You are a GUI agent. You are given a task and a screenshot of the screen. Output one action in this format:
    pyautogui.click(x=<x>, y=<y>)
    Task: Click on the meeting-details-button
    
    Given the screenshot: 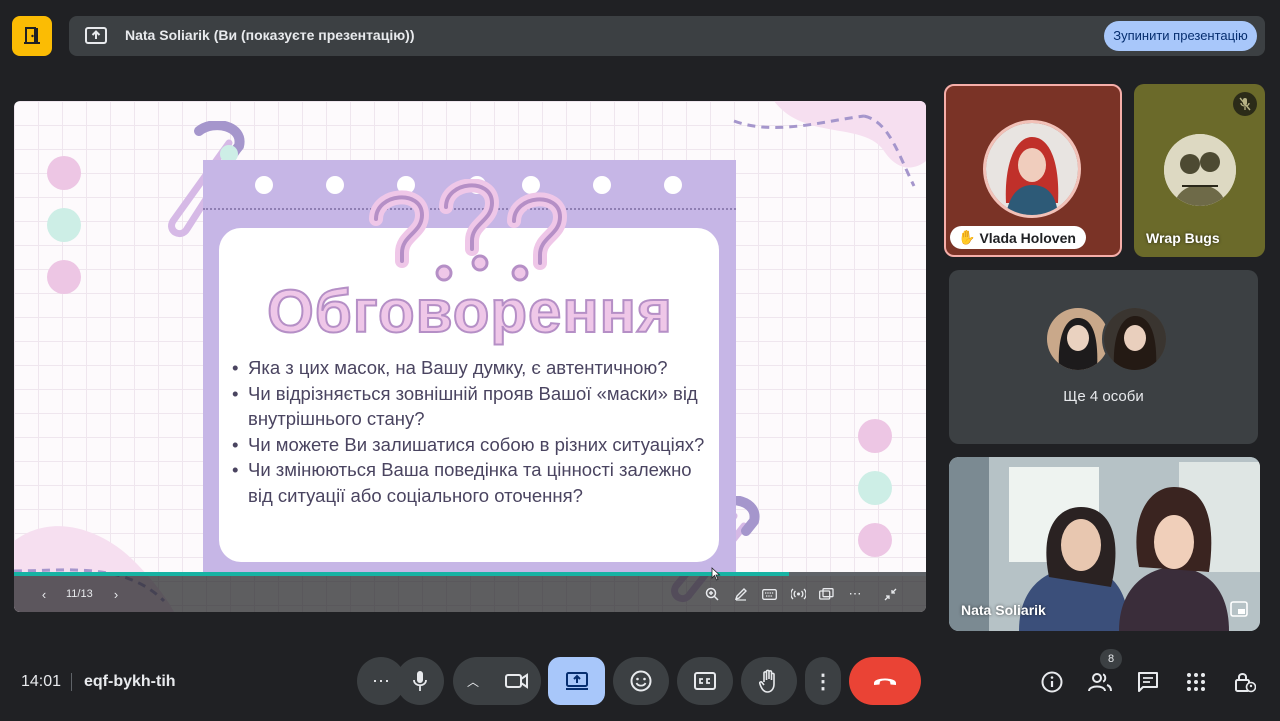 What is the action you would take?
    pyautogui.click(x=1052, y=682)
    